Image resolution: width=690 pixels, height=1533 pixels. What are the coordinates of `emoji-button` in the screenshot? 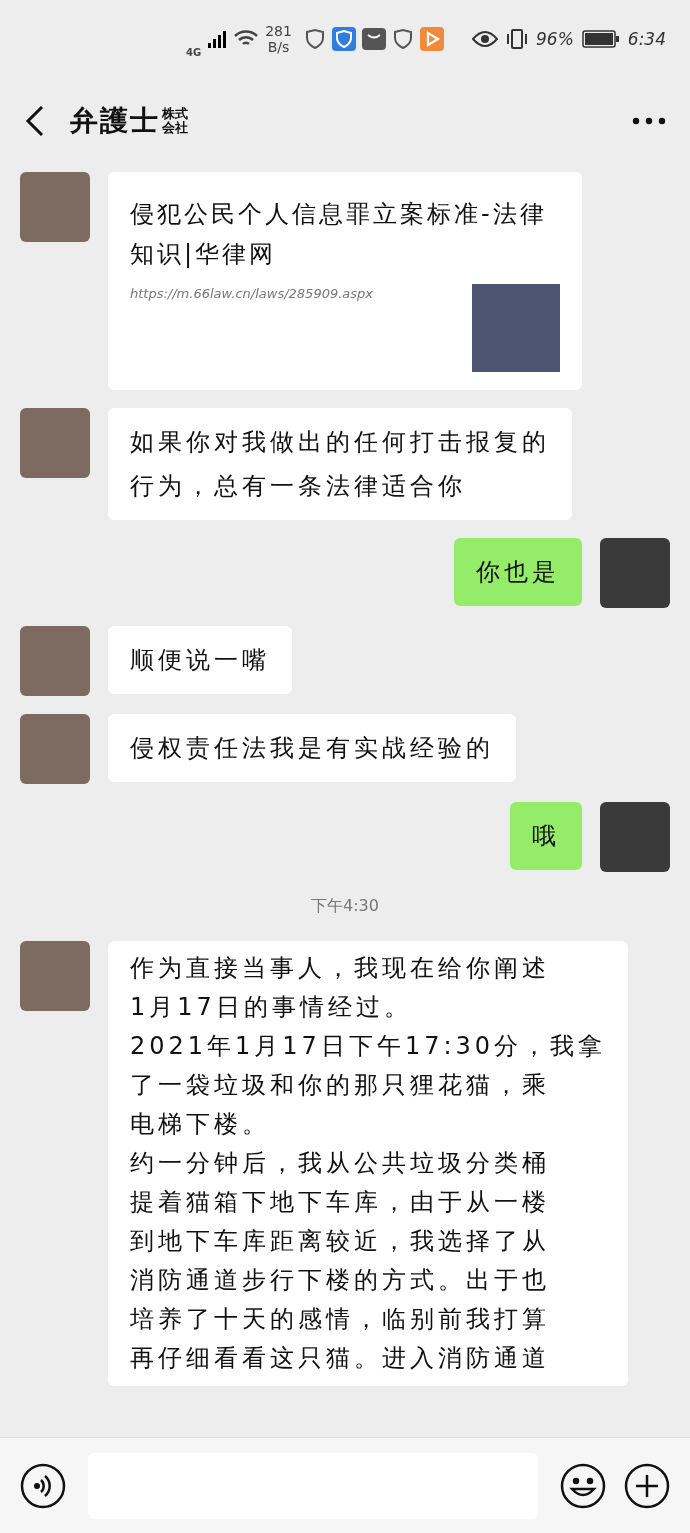 It's located at (583, 1485).